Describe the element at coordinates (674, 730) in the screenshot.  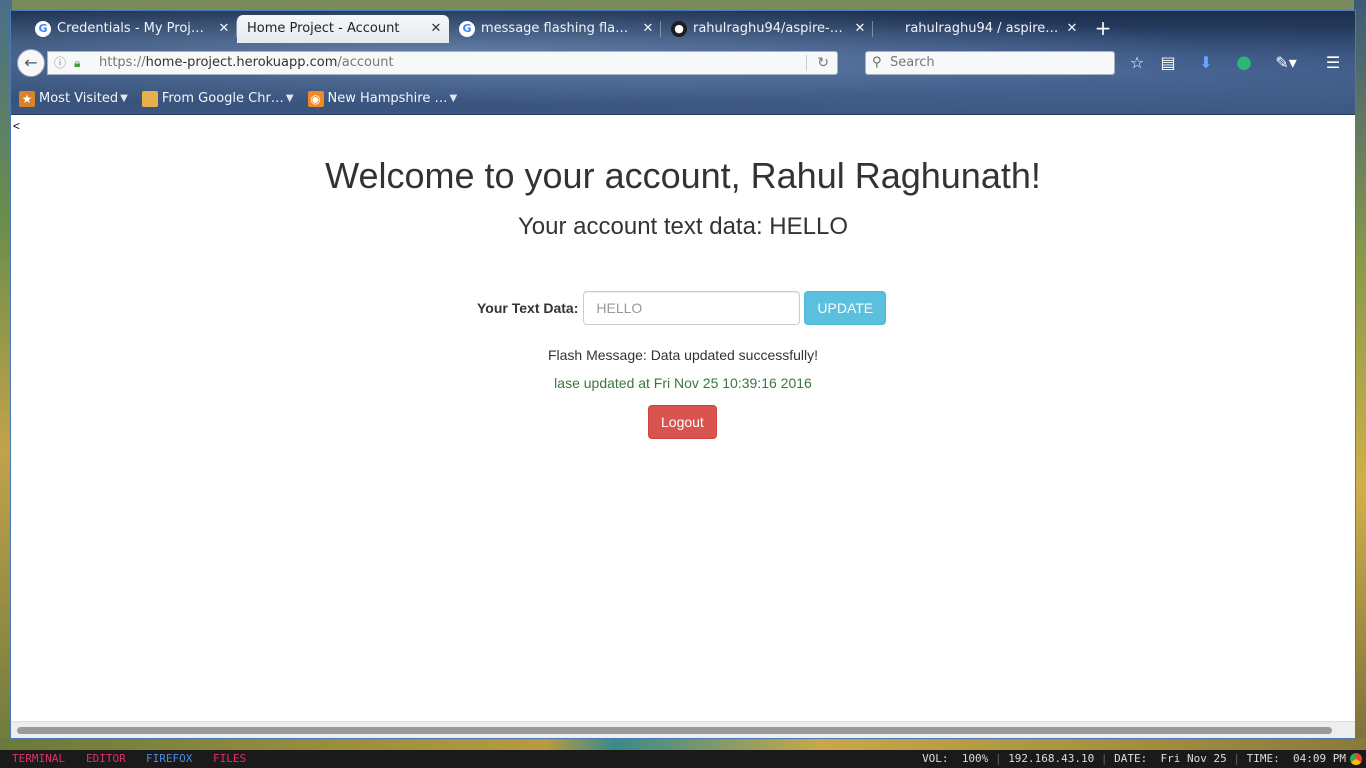
I see `scrollbar-thumb` at that location.